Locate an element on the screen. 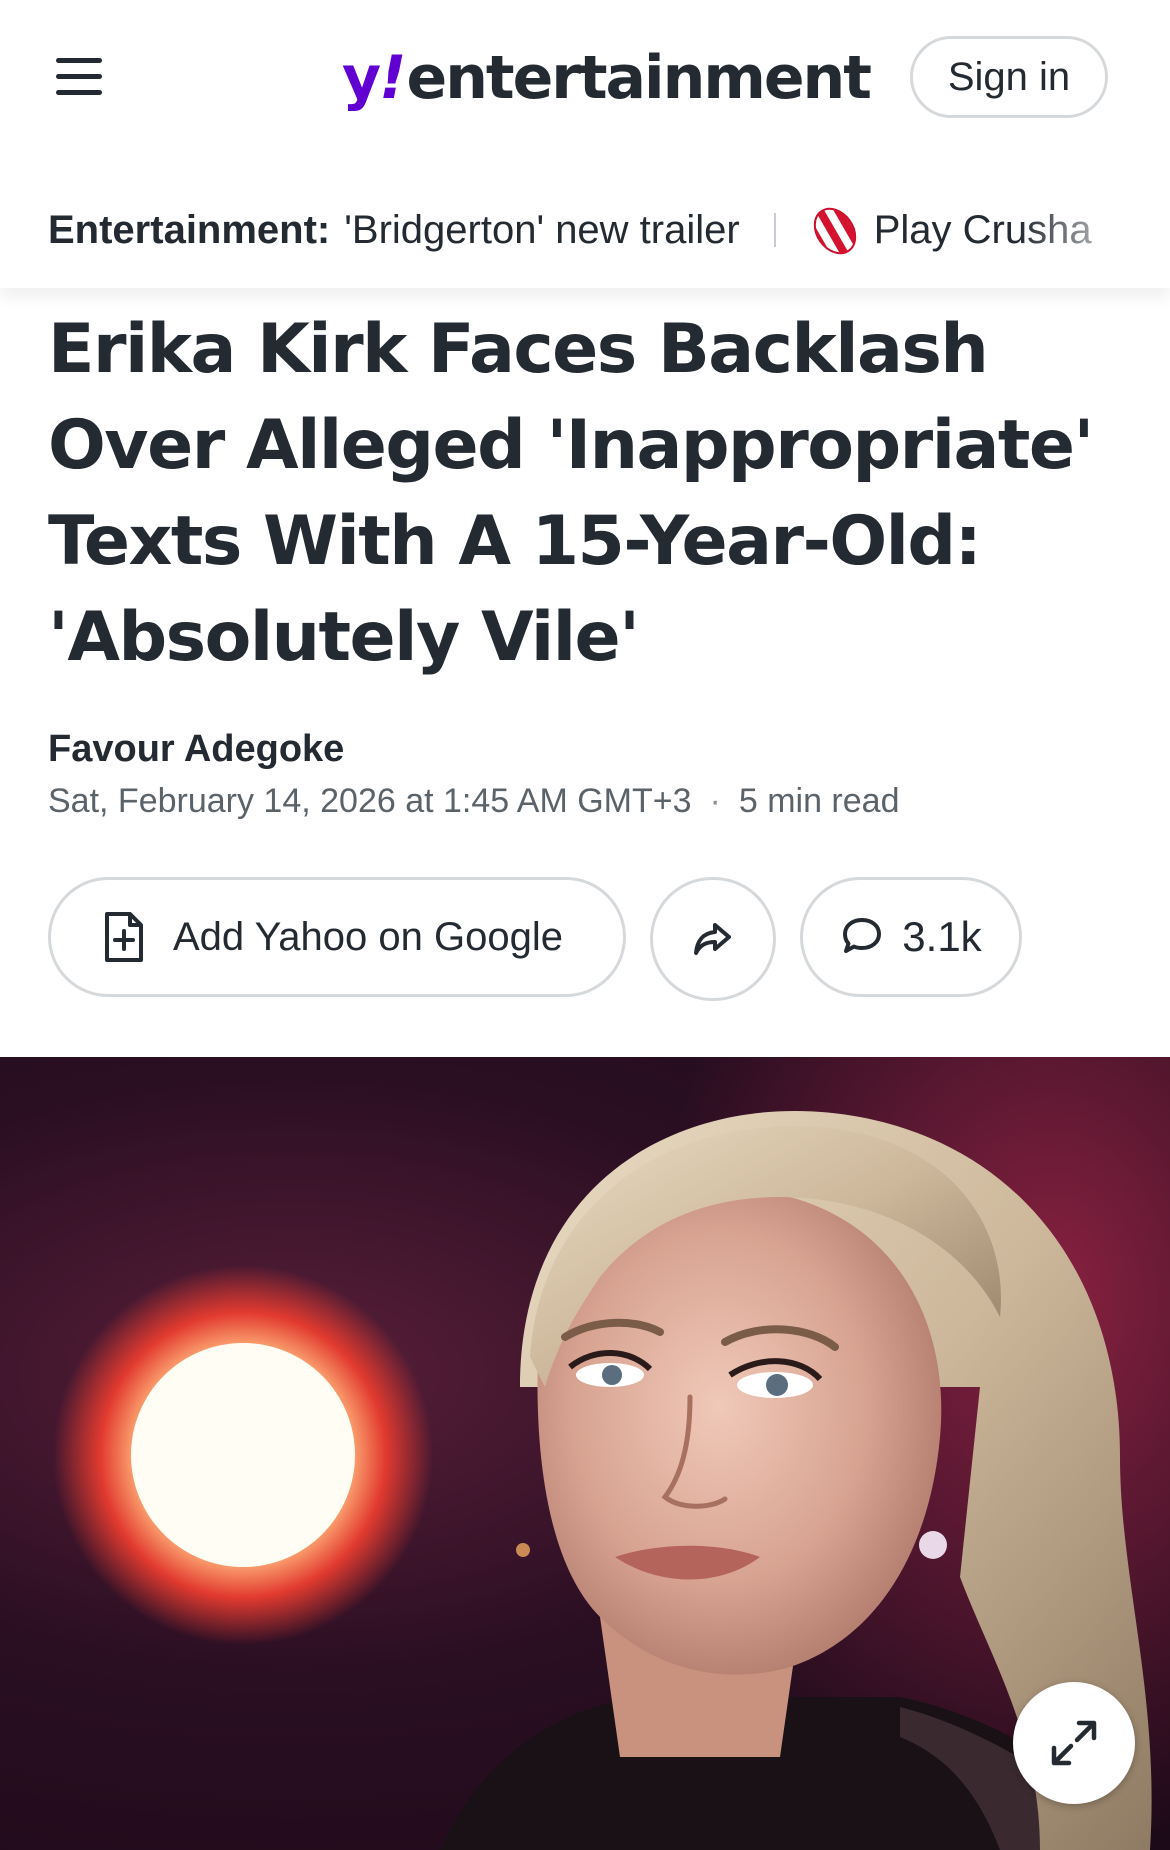 This screenshot has width=1170, height=1850. article-author: Favour Adegoke is located at coordinates (196, 749).